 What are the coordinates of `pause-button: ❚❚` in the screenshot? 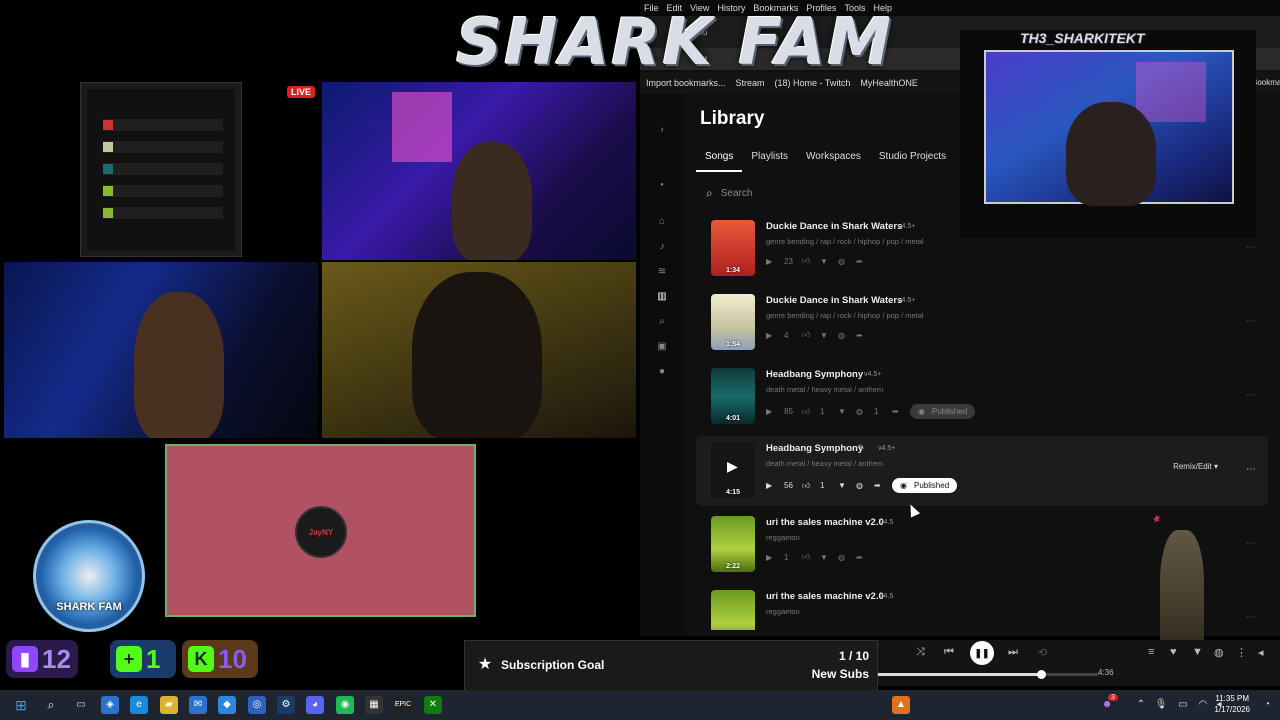 It's located at (982, 653).